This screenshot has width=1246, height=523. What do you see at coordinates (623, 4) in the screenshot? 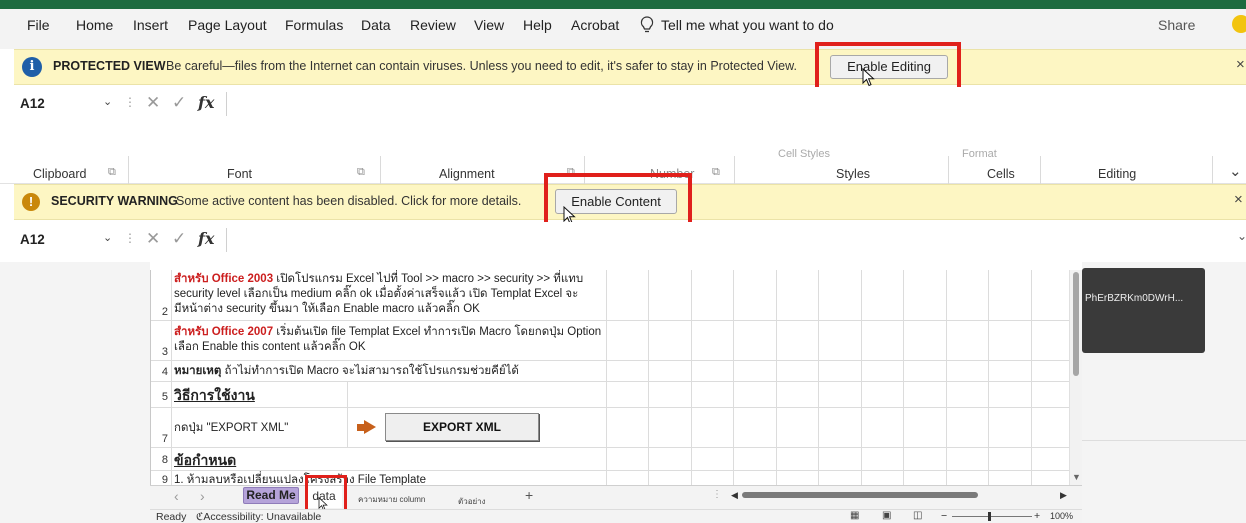
I see `title-bar-strip` at bounding box center [623, 4].